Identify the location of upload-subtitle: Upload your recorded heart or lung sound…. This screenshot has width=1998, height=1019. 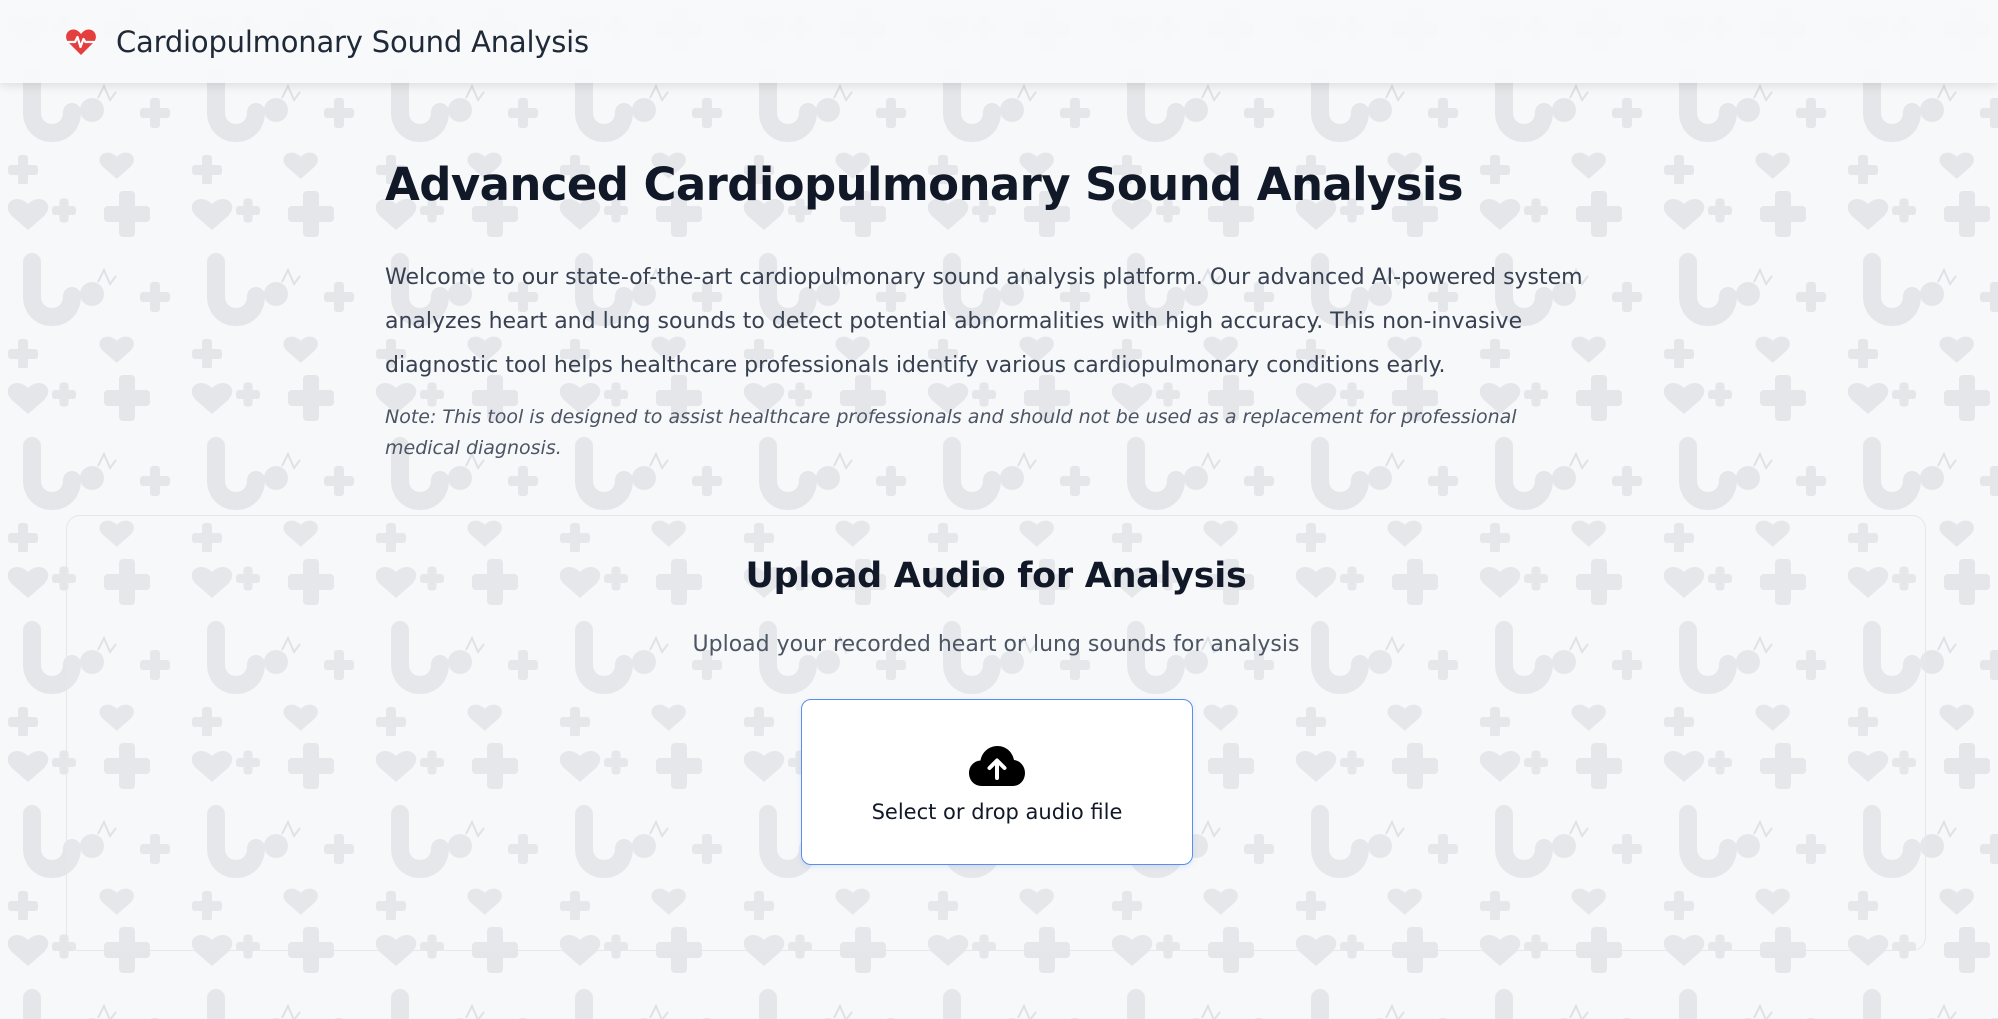
(996, 644).